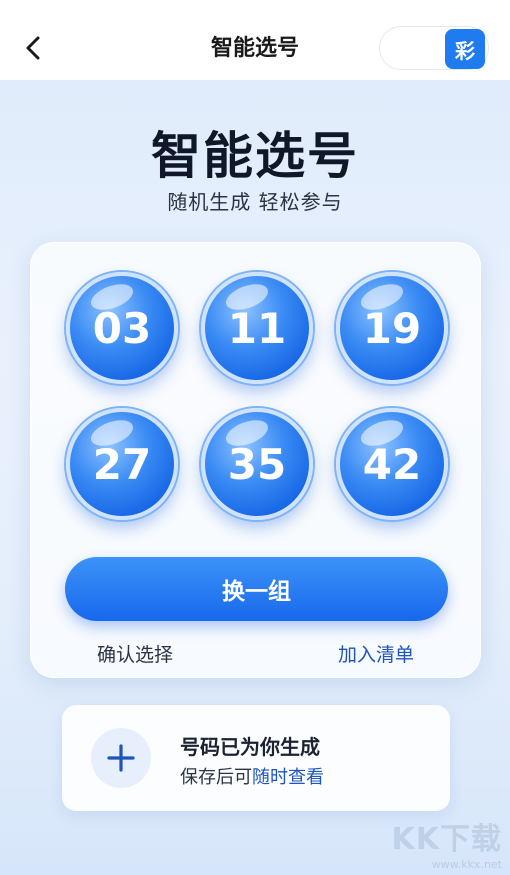 The width and height of the screenshot is (510, 875). I want to click on view-anytime-link: 随时查看, so click(288, 777).